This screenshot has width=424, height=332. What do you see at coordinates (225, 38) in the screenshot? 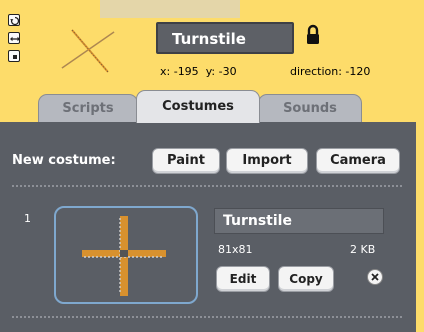
I see `sprite-name-field: Turnstile` at bounding box center [225, 38].